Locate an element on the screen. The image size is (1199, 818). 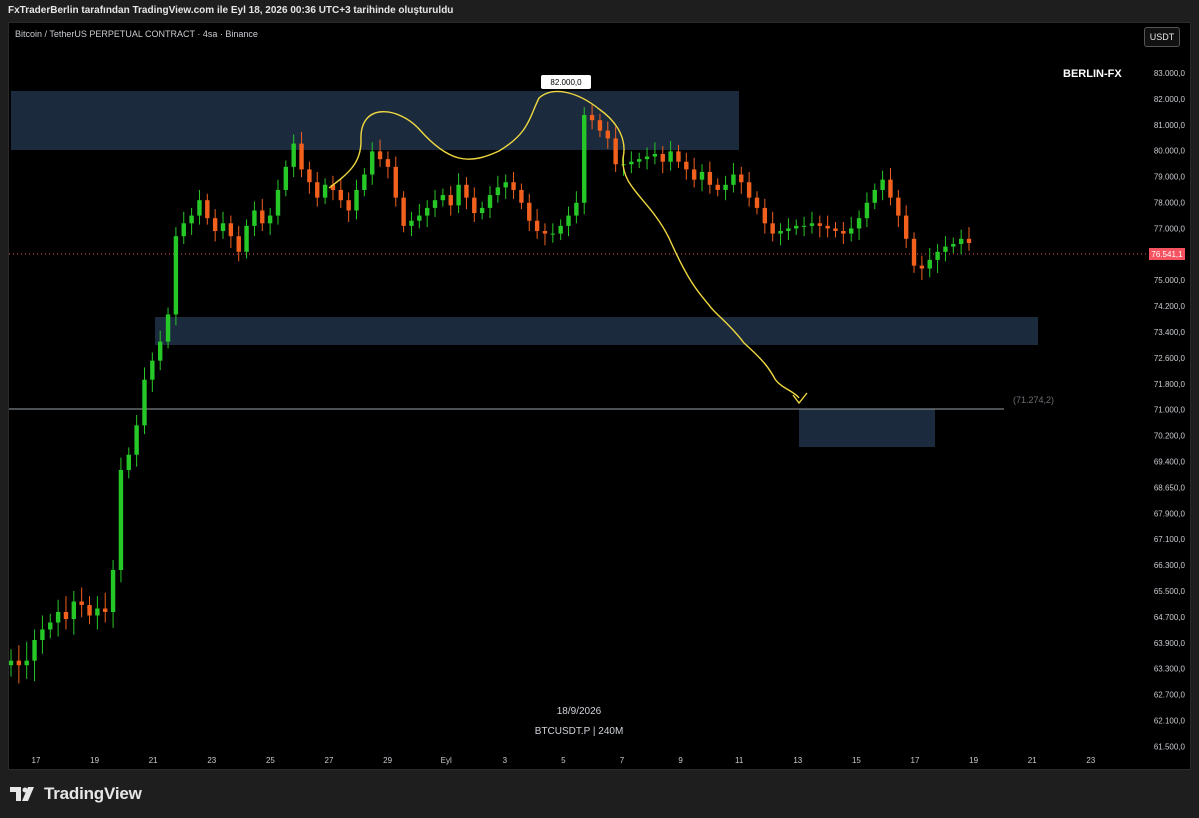
y-tick-label: 71.800,0 is located at coordinates (1170, 384).